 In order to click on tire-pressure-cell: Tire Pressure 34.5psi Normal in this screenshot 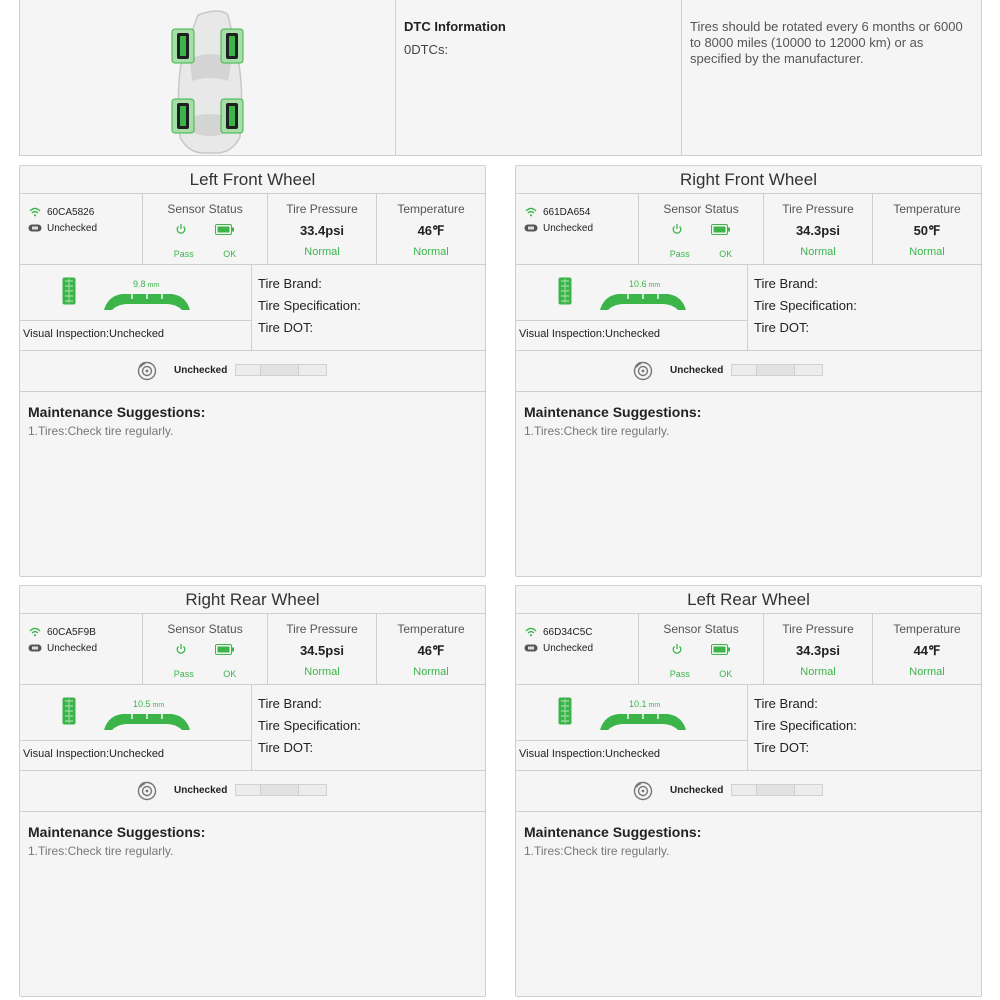, I will do `click(322, 649)`.